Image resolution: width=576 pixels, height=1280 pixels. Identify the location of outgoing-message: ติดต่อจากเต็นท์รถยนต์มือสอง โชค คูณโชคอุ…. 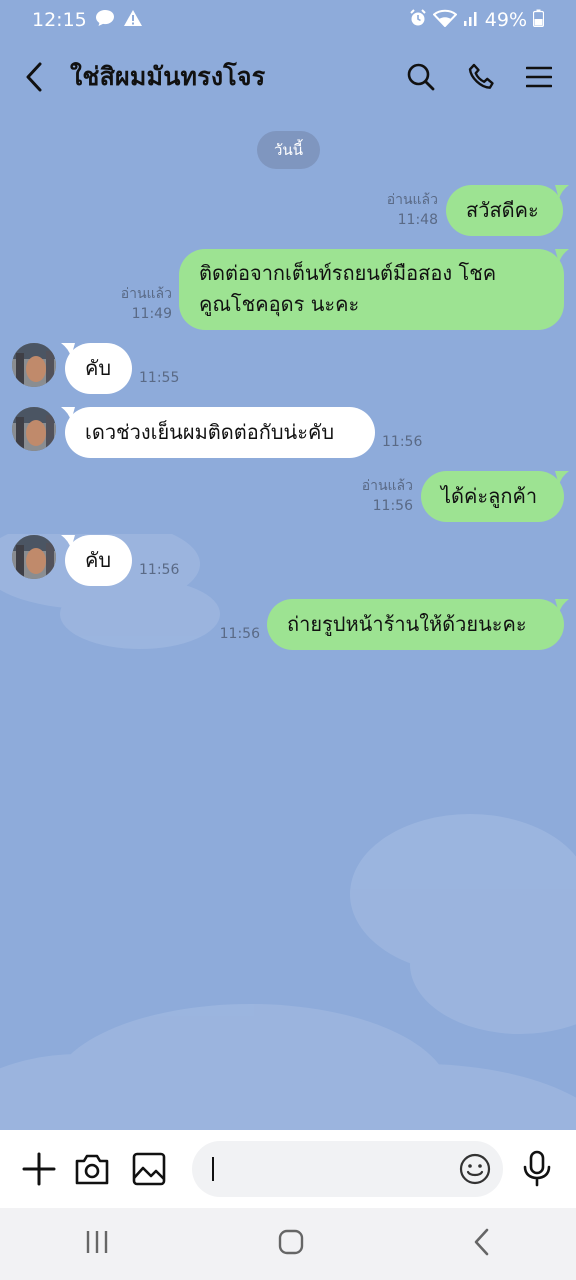
(371, 289).